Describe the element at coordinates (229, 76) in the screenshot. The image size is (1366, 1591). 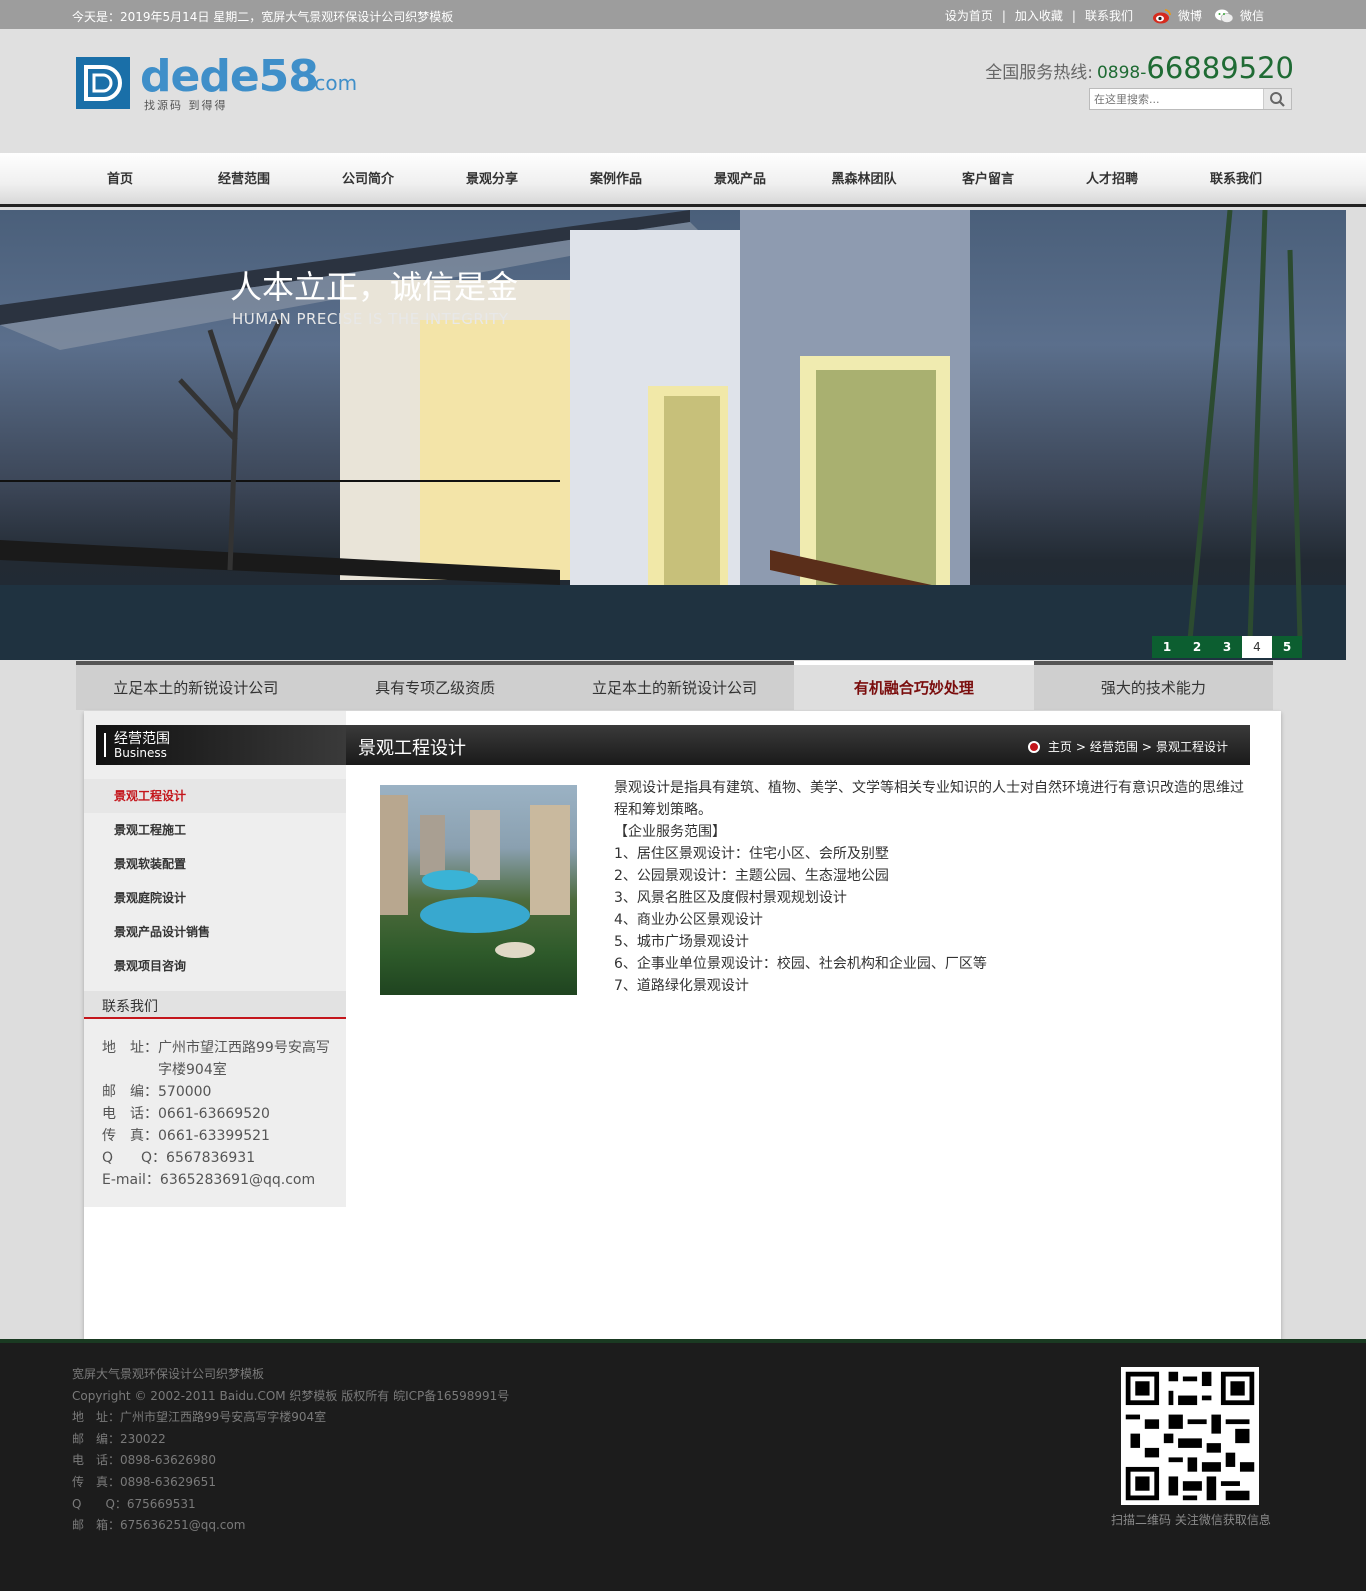
I see `logo-word: dede58` at that location.